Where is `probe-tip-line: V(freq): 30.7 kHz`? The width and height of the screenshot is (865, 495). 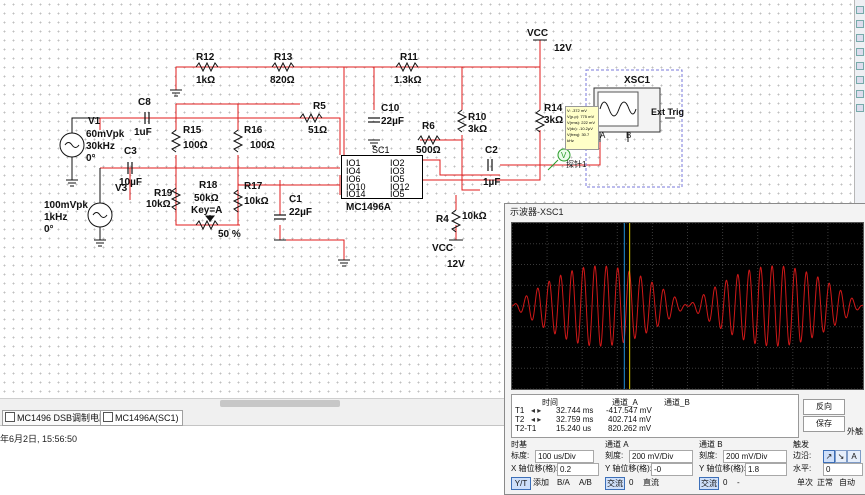
probe-tip-line: V(freq): 30.7 kHz is located at coordinates (578, 137).